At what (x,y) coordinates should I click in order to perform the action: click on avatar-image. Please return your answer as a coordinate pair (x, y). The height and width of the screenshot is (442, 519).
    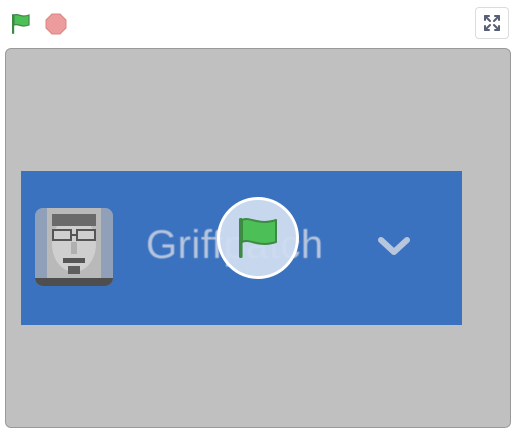
    Looking at the image, I should click on (74, 247).